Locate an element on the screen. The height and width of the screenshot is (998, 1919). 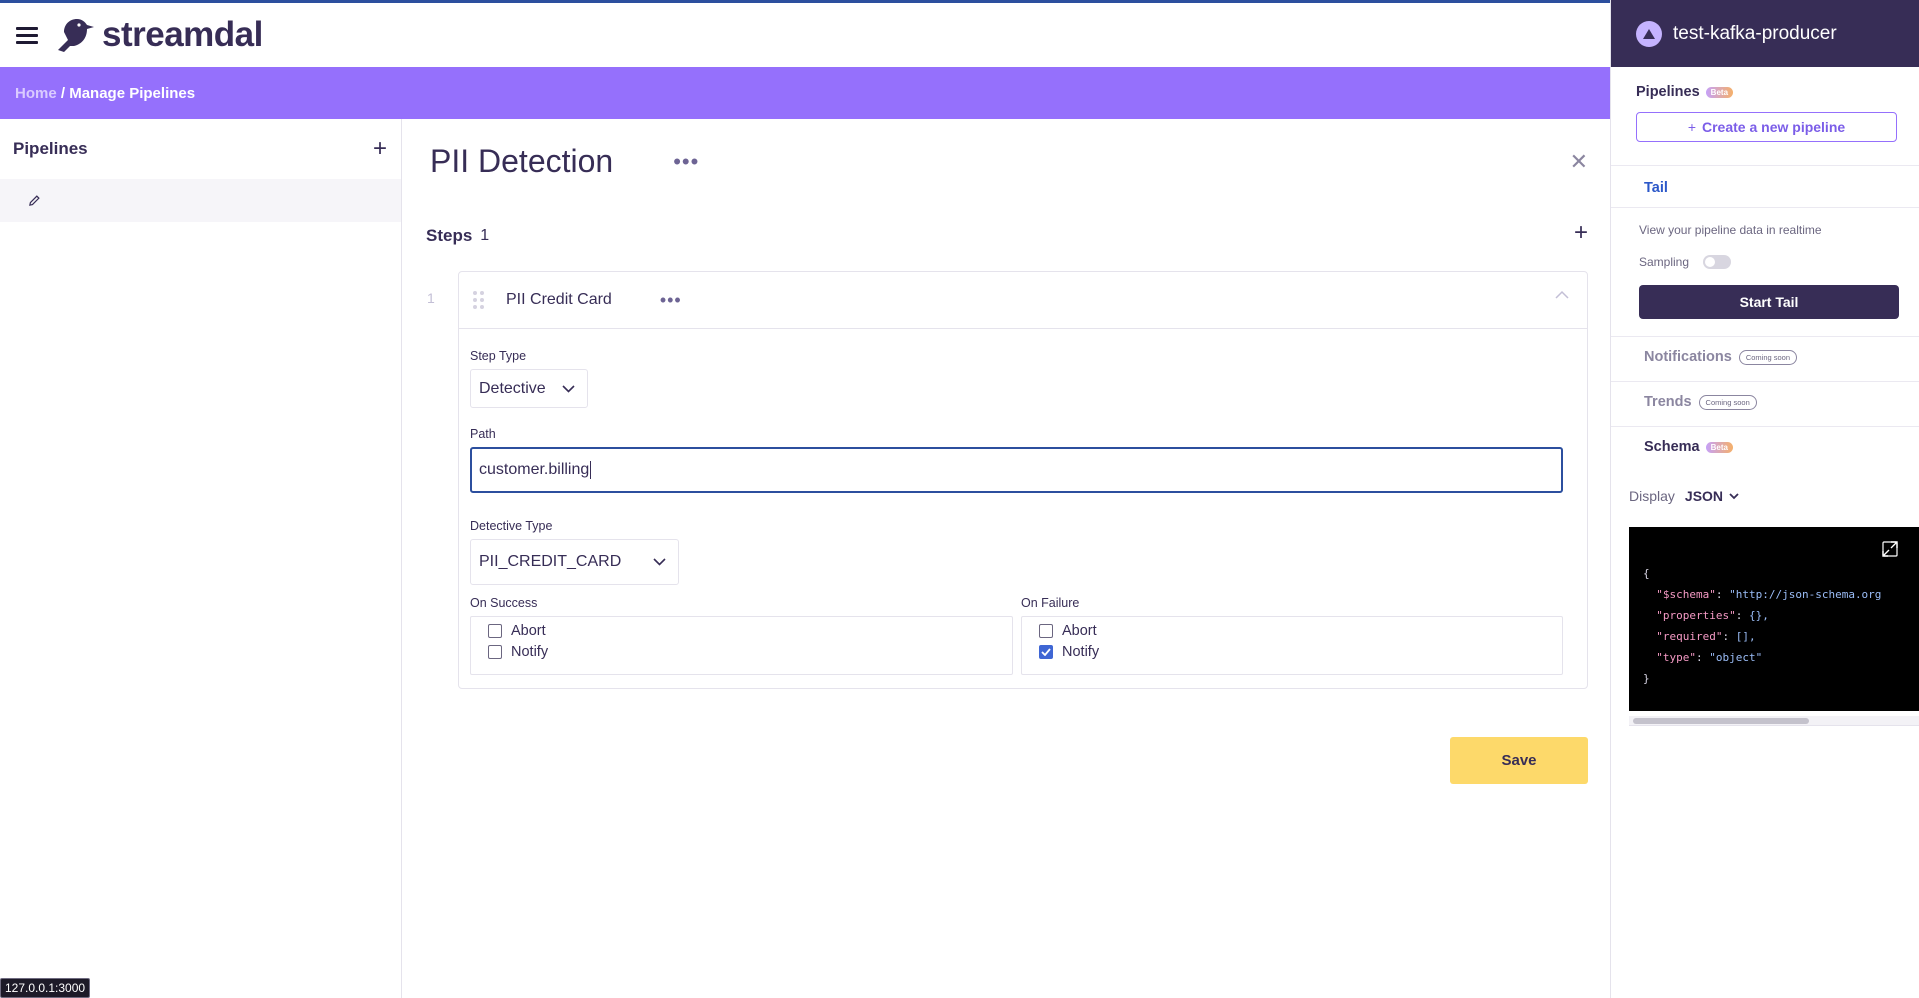
detective-type-select: PII_CREDIT_CARD is located at coordinates (574, 562).